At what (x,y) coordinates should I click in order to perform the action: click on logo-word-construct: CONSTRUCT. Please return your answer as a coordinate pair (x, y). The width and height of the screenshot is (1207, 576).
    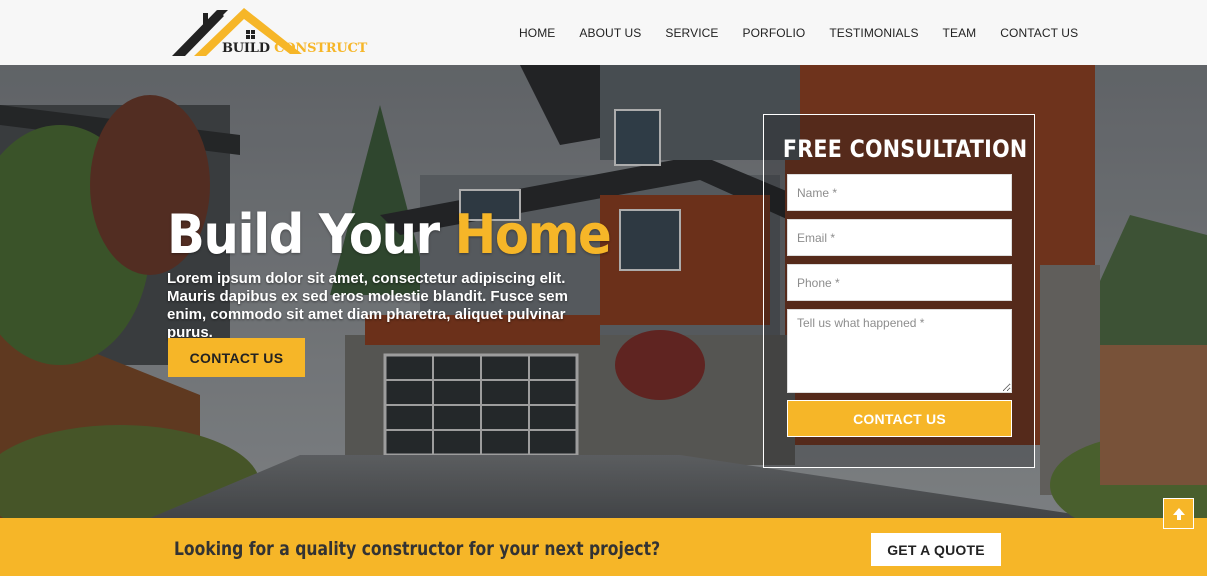
    Looking at the image, I should click on (321, 48).